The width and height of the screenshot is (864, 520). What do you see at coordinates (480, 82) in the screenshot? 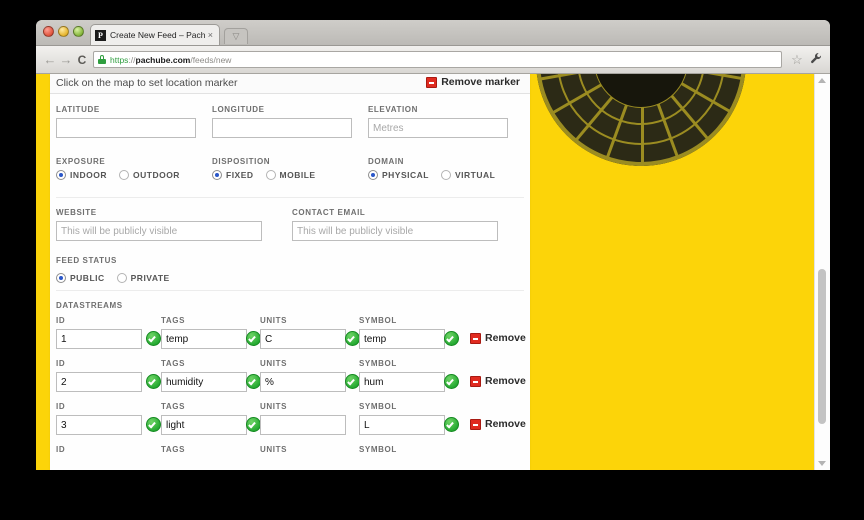
I see `remove-marker-label: Remove marker` at bounding box center [480, 82].